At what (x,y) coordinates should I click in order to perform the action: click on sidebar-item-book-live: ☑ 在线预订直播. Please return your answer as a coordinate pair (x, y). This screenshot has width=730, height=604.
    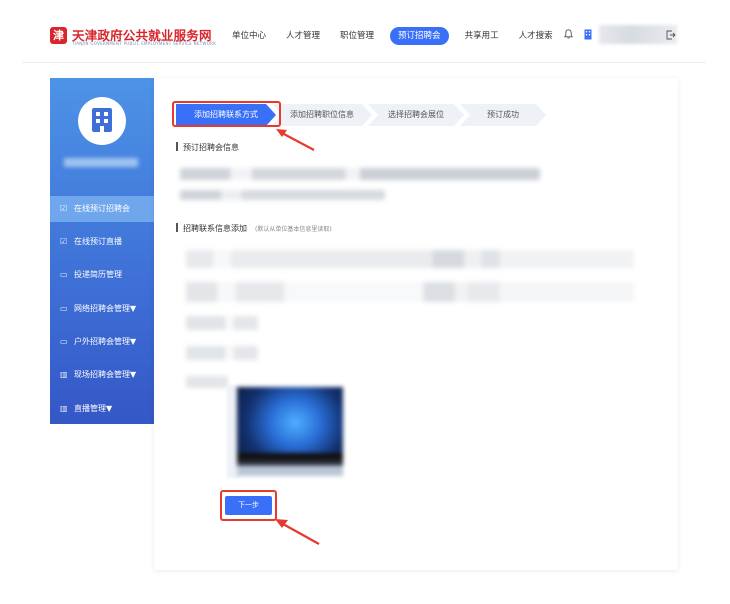
    Looking at the image, I should click on (102, 242).